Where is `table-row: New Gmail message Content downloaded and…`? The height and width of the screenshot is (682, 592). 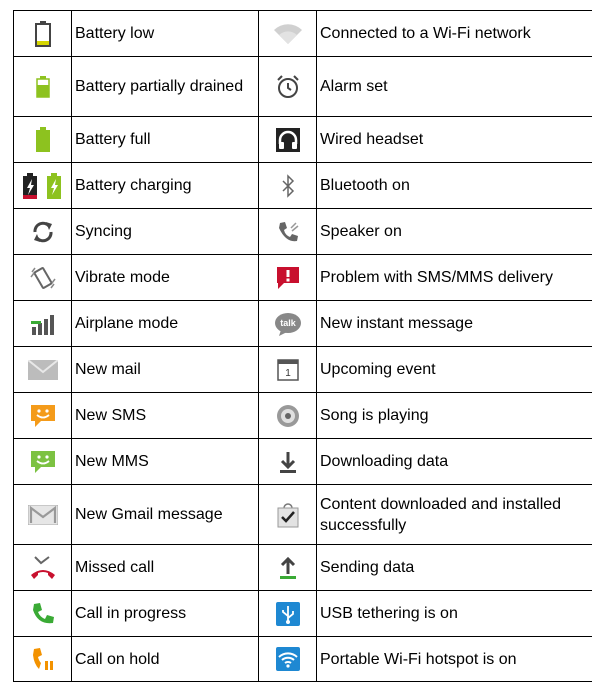 table-row: New Gmail message Content downloaded and… is located at coordinates (303, 515).